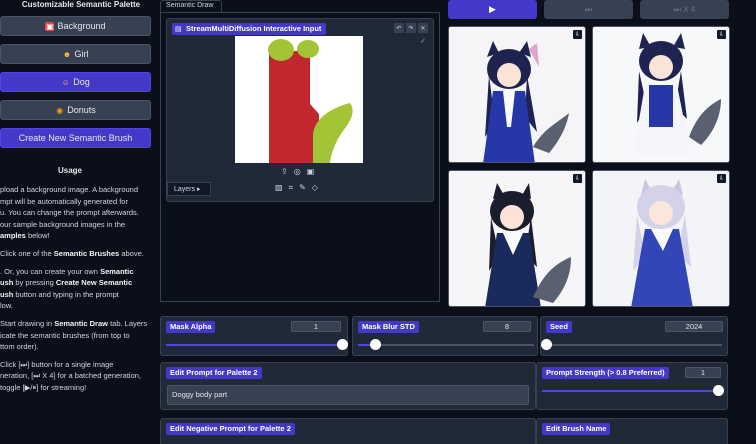 Image resolution: width=756 pixels, height=444 pixels. What do you see at coordinates (27, 253) in the screenshot?
I see `usage-text: Click one of the` at bounding box center [27, 253].